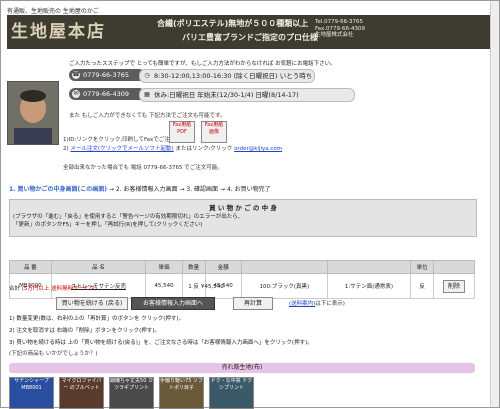 The height and width of the screenshot is (409, 500). I want to click on fax-pill: ✉ 0779-66-4309, so click(107, 94).